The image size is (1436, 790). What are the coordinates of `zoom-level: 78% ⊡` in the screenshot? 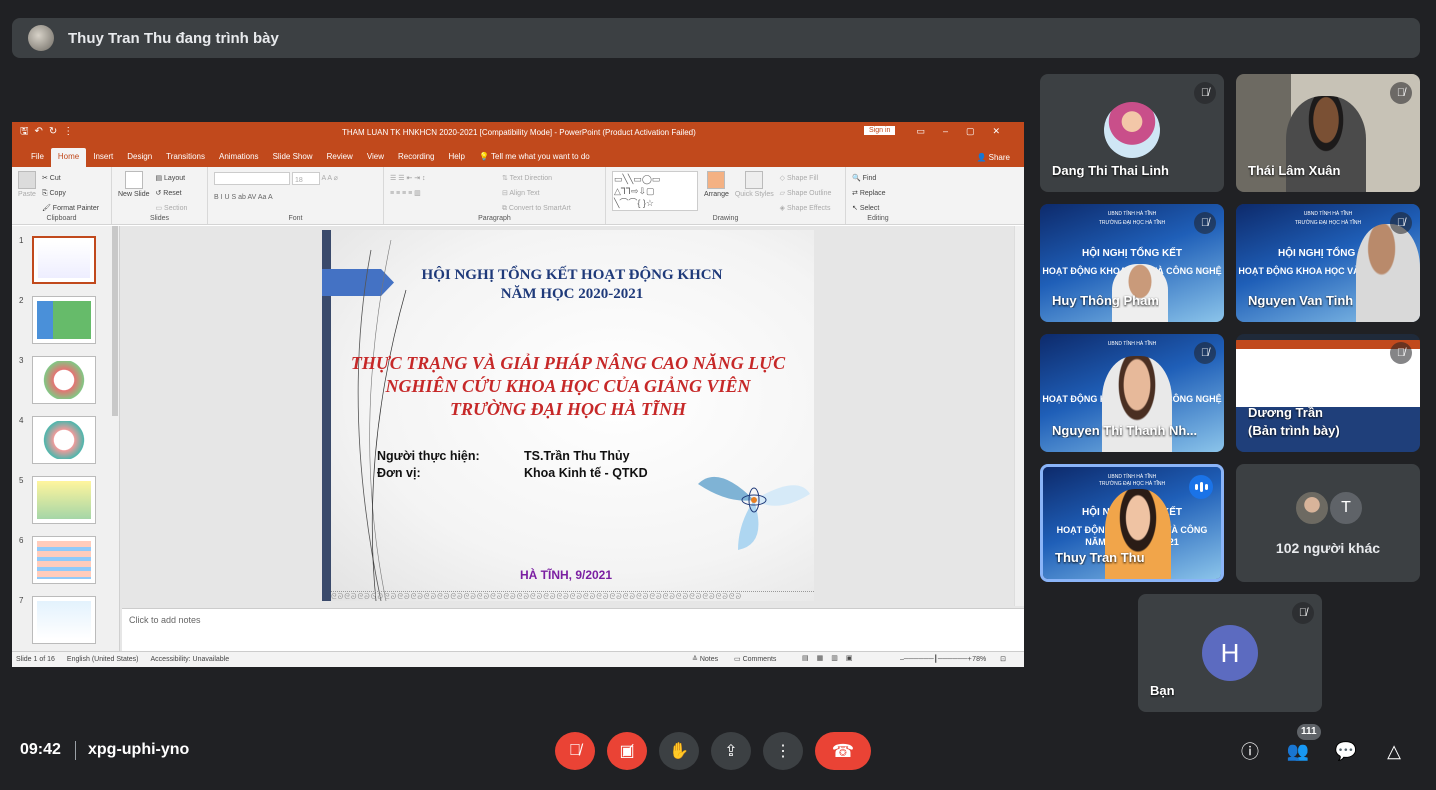 It's located at (989, 659).